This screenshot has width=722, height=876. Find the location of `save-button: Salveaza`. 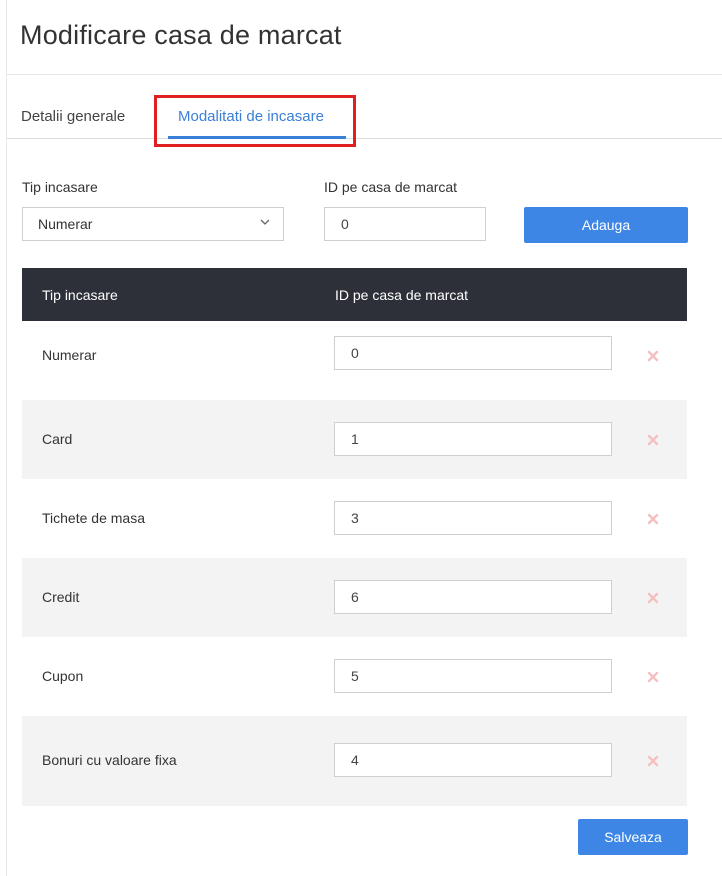

save-button: Salveaza is located at coordinates (633, 837).